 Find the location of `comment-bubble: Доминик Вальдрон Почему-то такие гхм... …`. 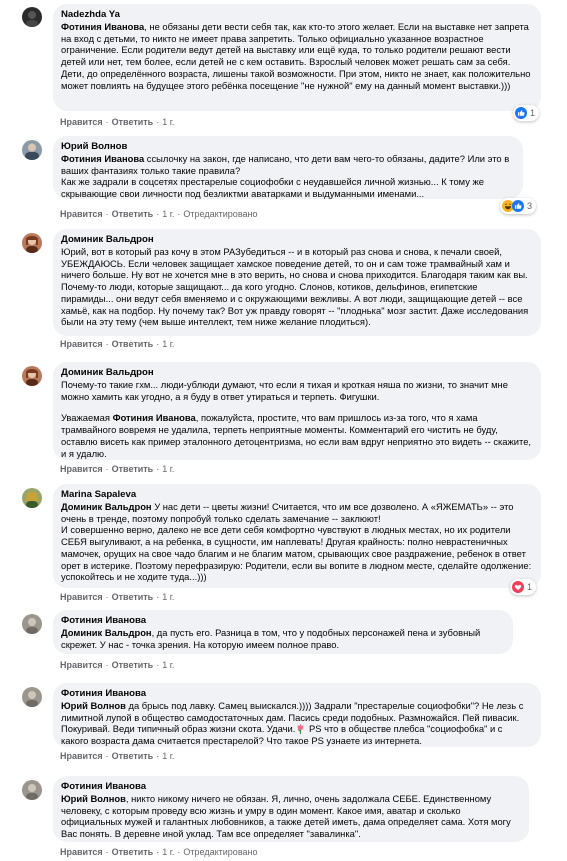

comment-bubble: Доминик Вальдрон Почему-то такие гхм... … is located at coordinates (297, 411).